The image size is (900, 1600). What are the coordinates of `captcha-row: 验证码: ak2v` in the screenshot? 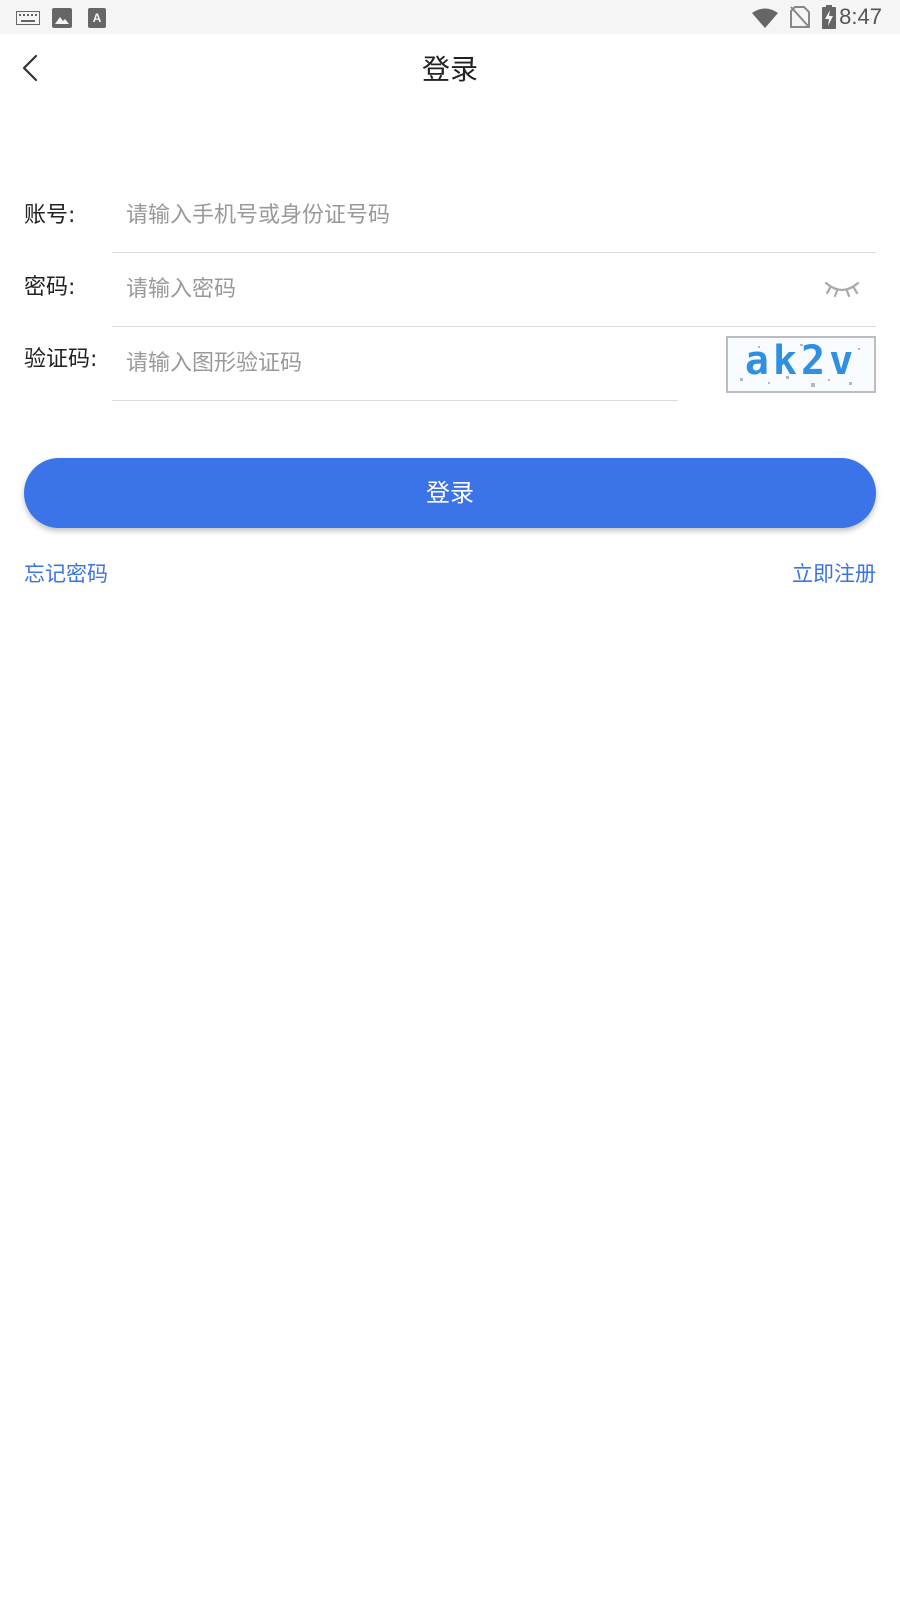 It's located at (450, 364).